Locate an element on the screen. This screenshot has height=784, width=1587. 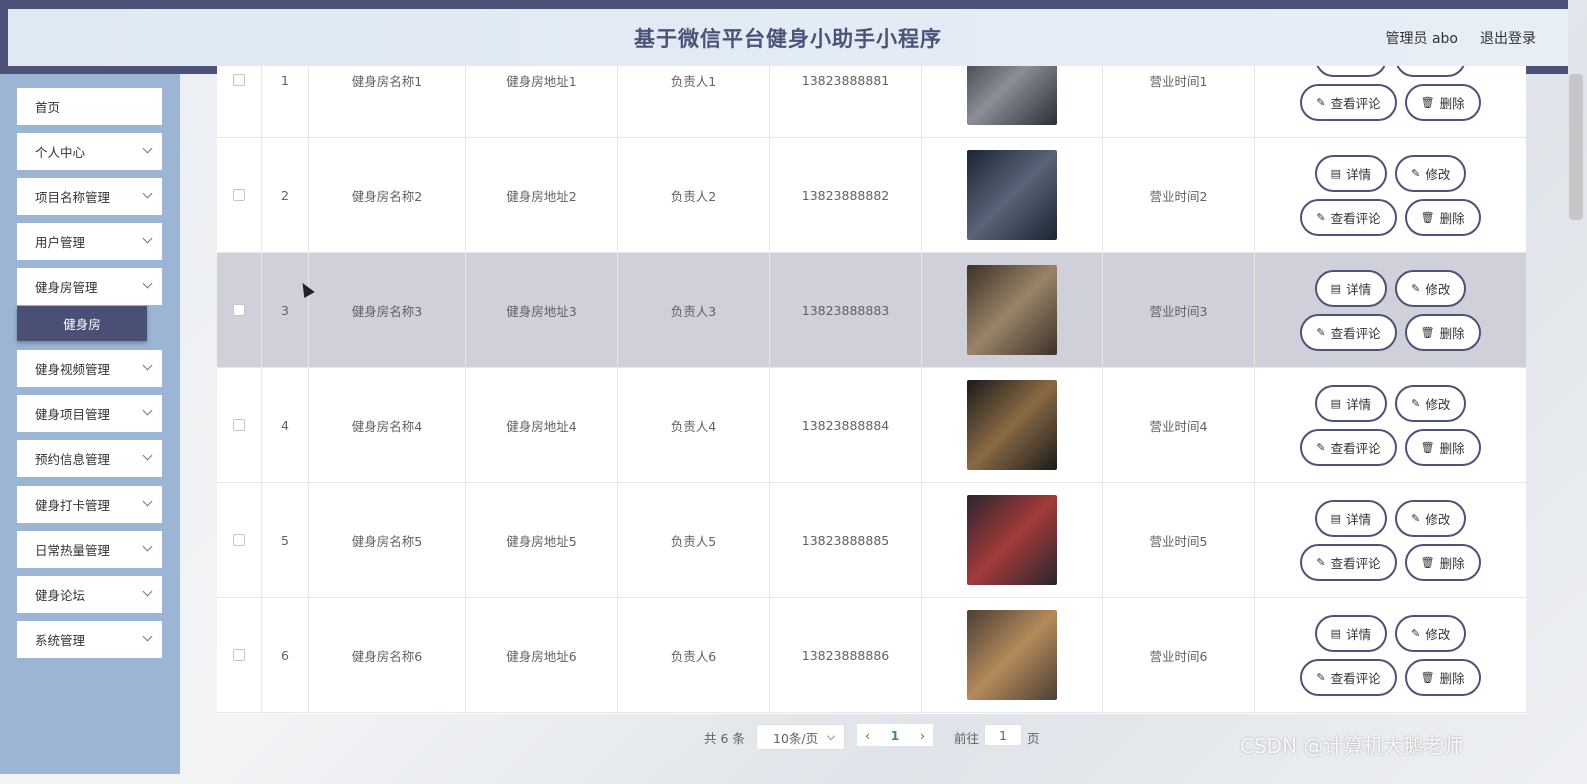
current-page: 1 is located at coordinates (895, 735).